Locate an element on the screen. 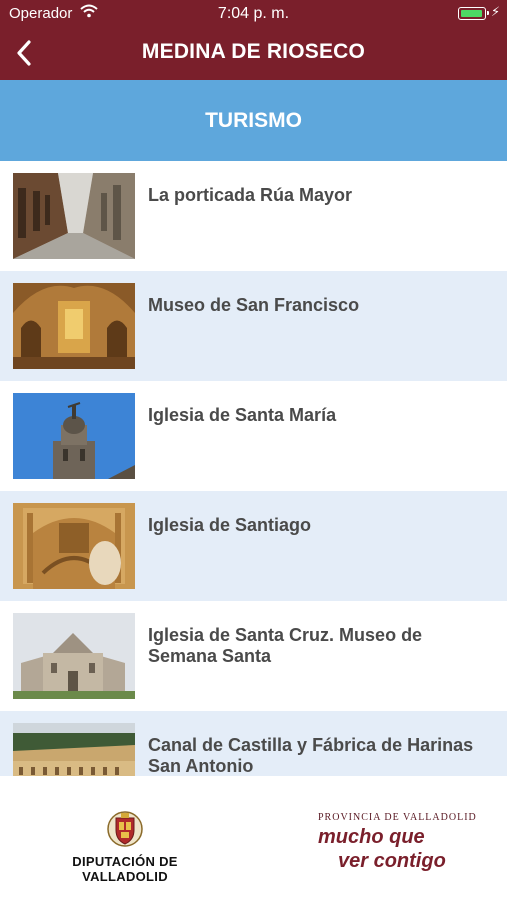  provincia-line: PROVINCIA DE VALLADOLID is located at coordinates (397, 817).